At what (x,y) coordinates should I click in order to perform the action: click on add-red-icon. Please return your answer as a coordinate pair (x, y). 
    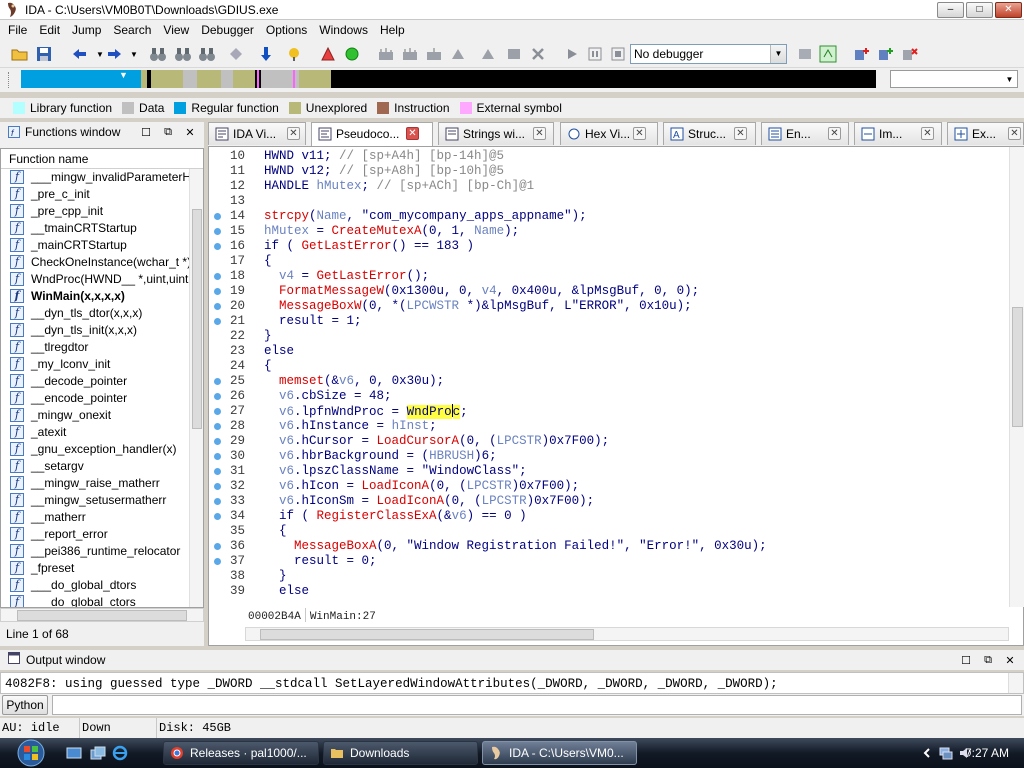
    Looking at the image, I should click on (862, 54).